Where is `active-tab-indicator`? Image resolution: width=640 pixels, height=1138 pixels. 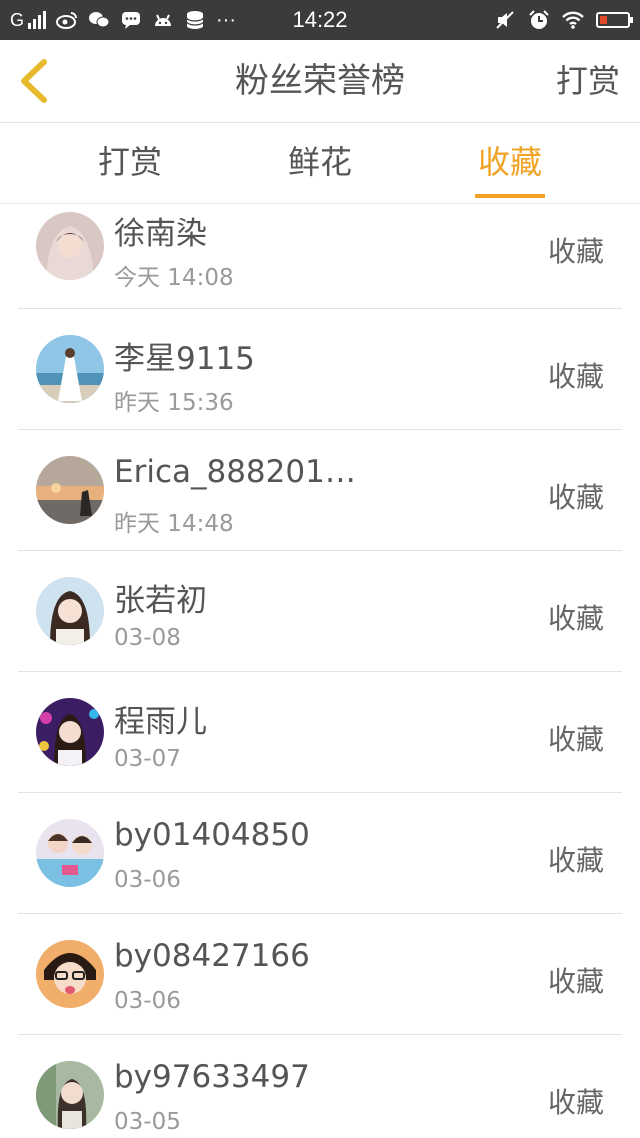 active-tab-indicator is located at coordinates (510, 196).